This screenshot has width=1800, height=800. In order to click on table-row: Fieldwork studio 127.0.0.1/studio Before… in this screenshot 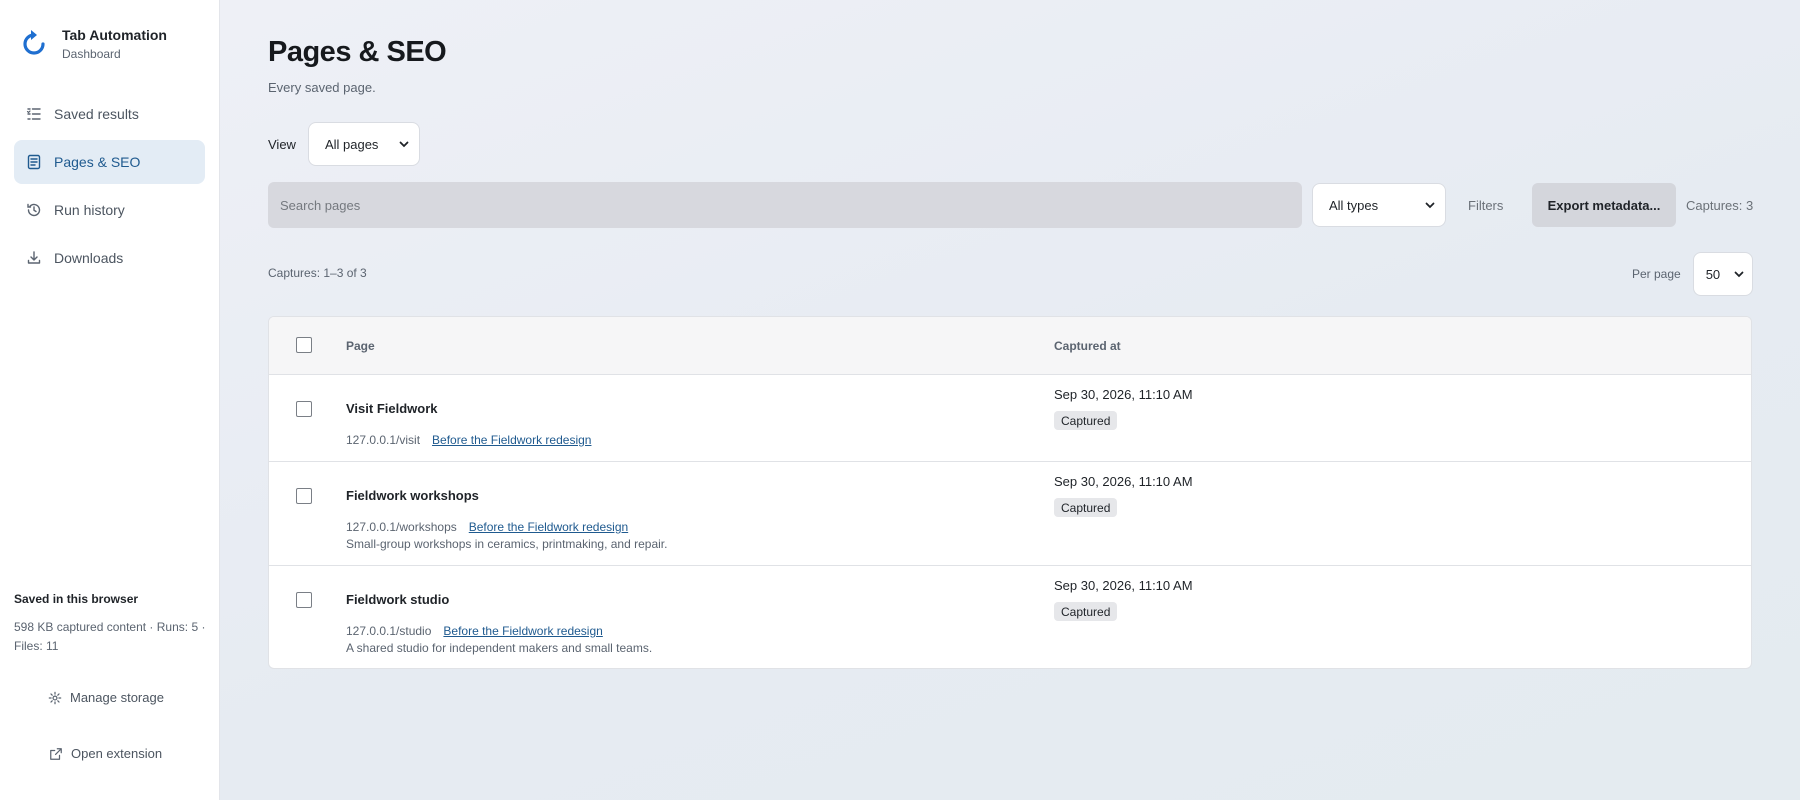, I will do `click(1010, 617)`.